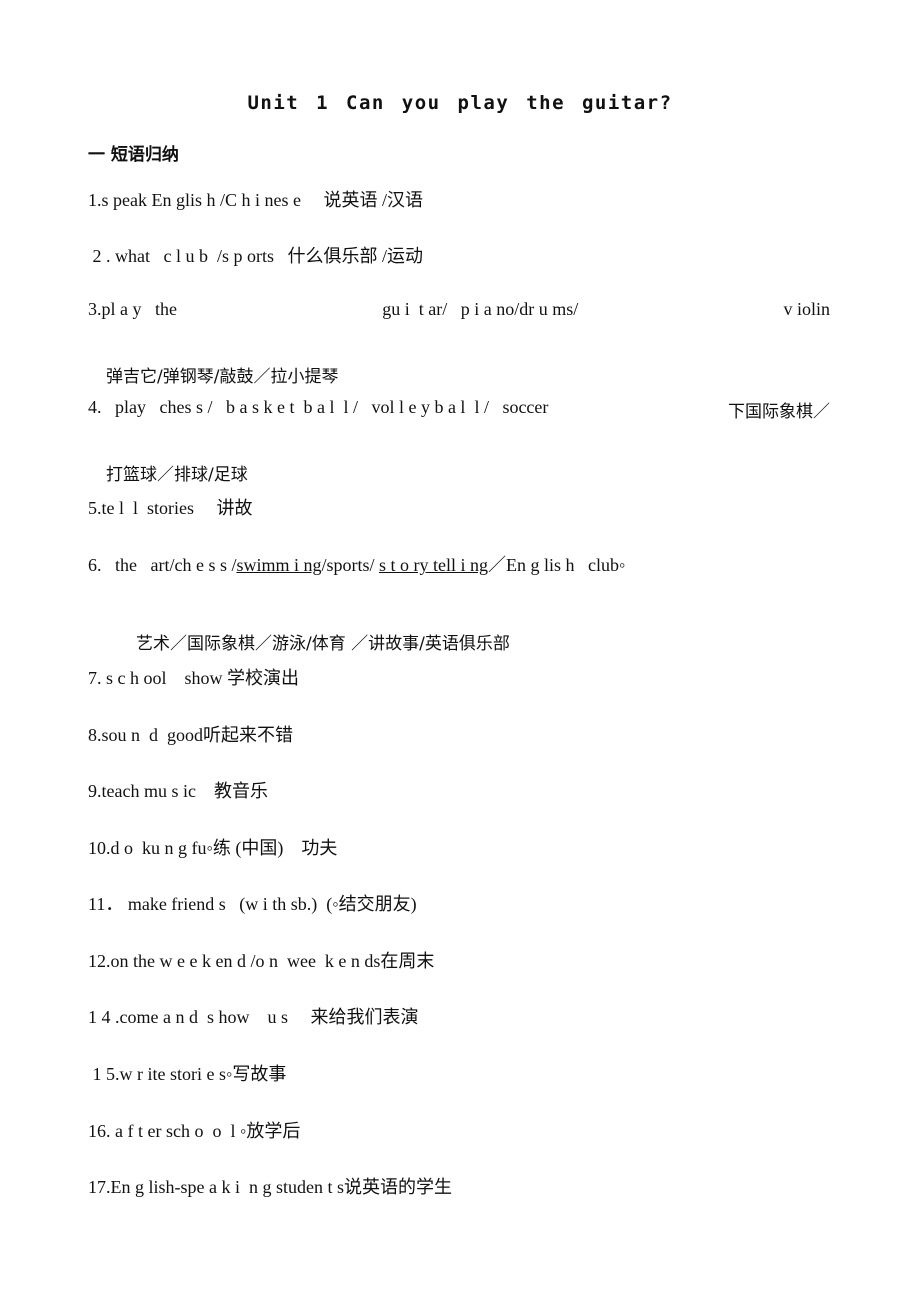  I want to click on phrase-item-4-cn-end: 下国际象棋／, so click(779, 412).